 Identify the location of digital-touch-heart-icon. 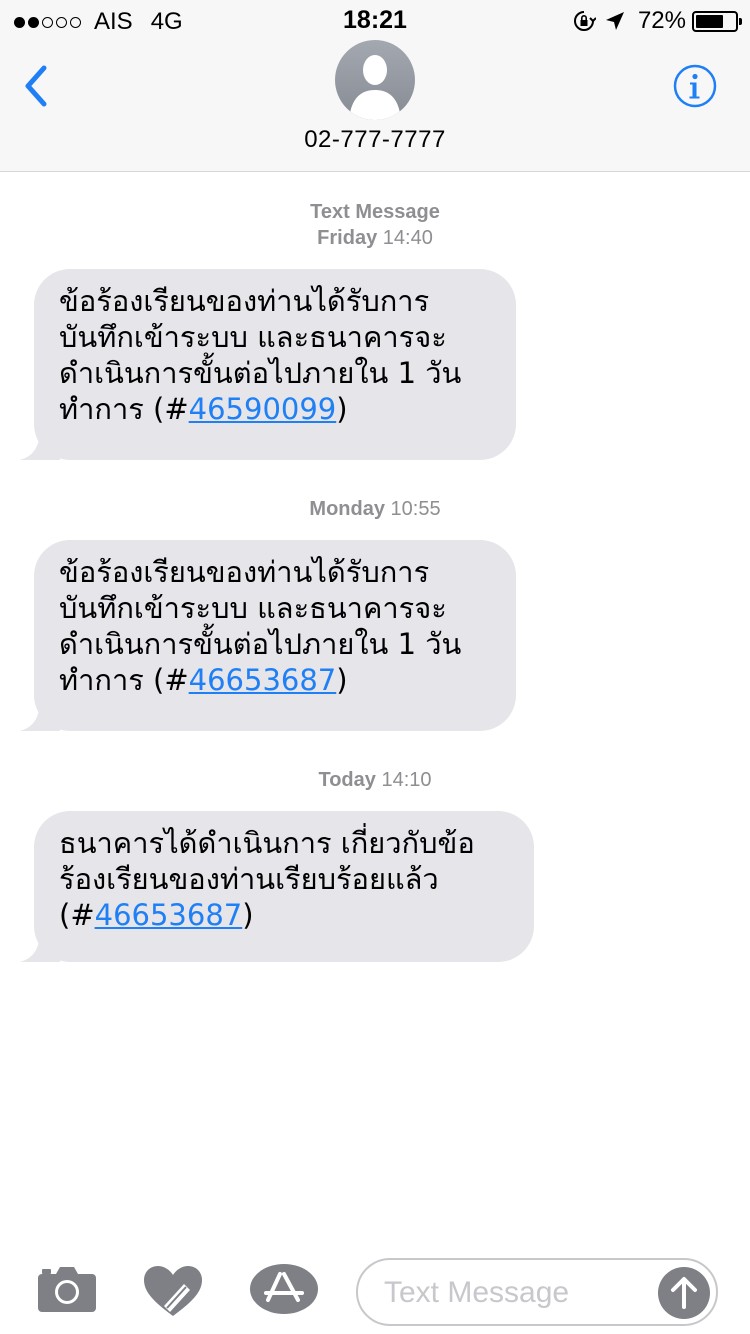
(173, 1292).